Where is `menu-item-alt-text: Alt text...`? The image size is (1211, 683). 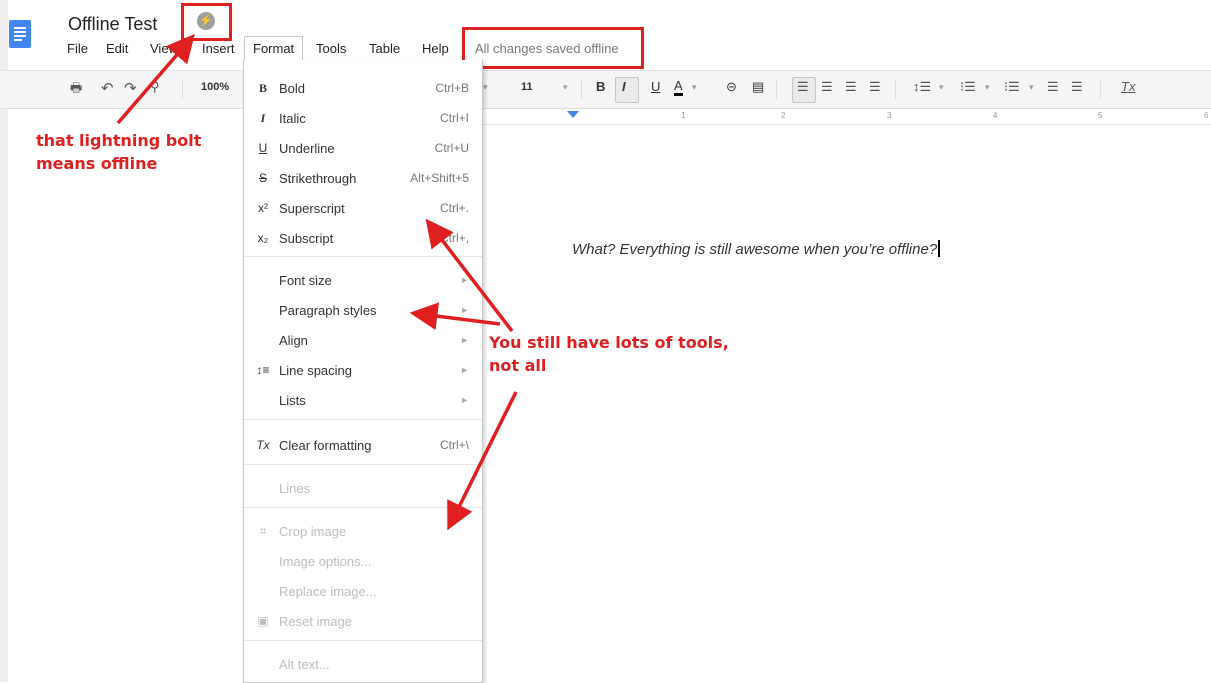 menu-item-alt-text: Alt text... is located at coordinates (363, 664).